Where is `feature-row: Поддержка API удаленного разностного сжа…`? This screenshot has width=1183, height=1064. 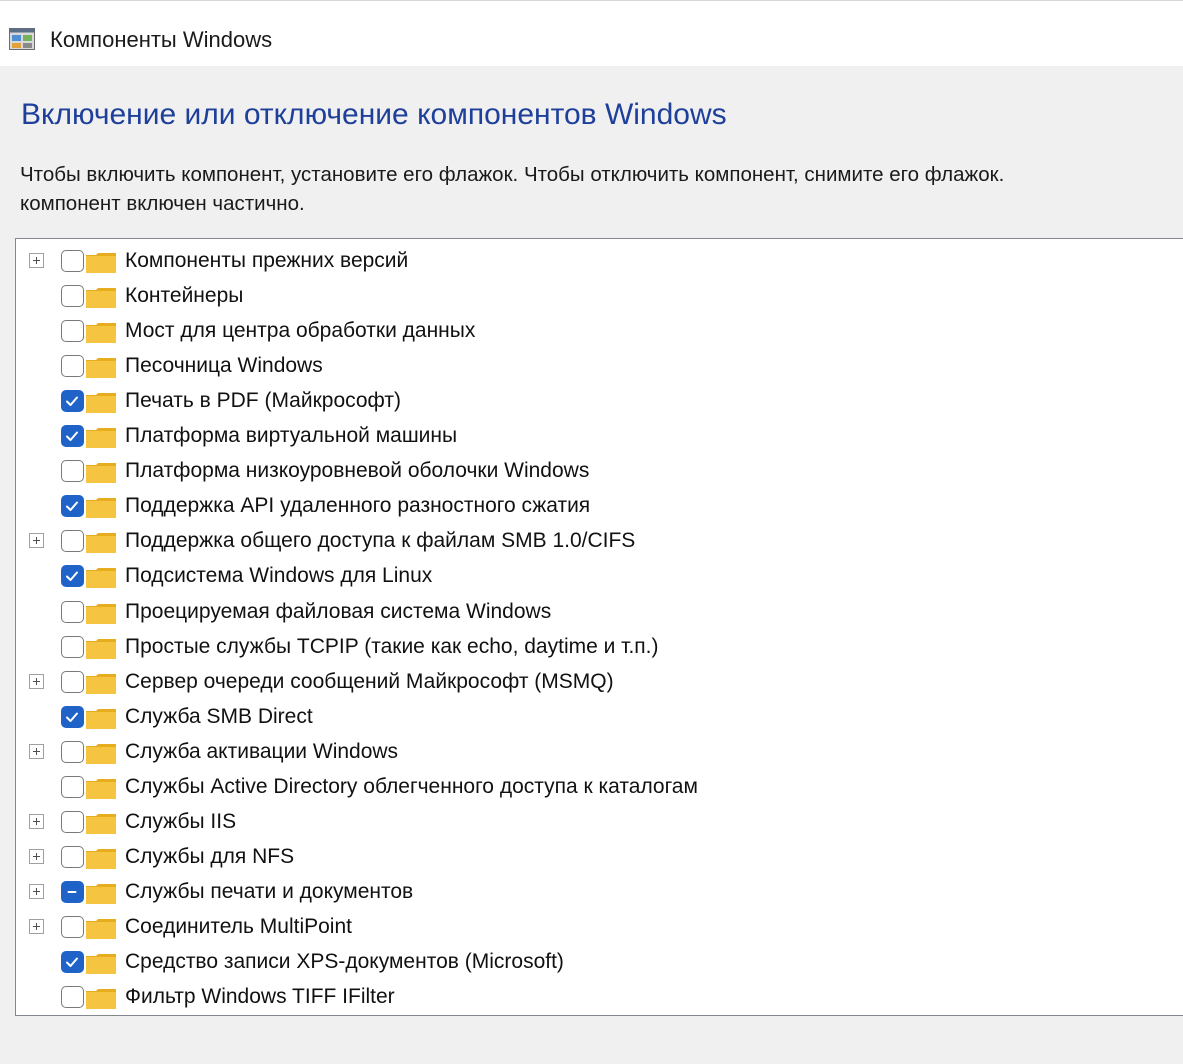 feature-row: Поддержка API удаленного разностного сжа… is located at coordinates (599, 505).